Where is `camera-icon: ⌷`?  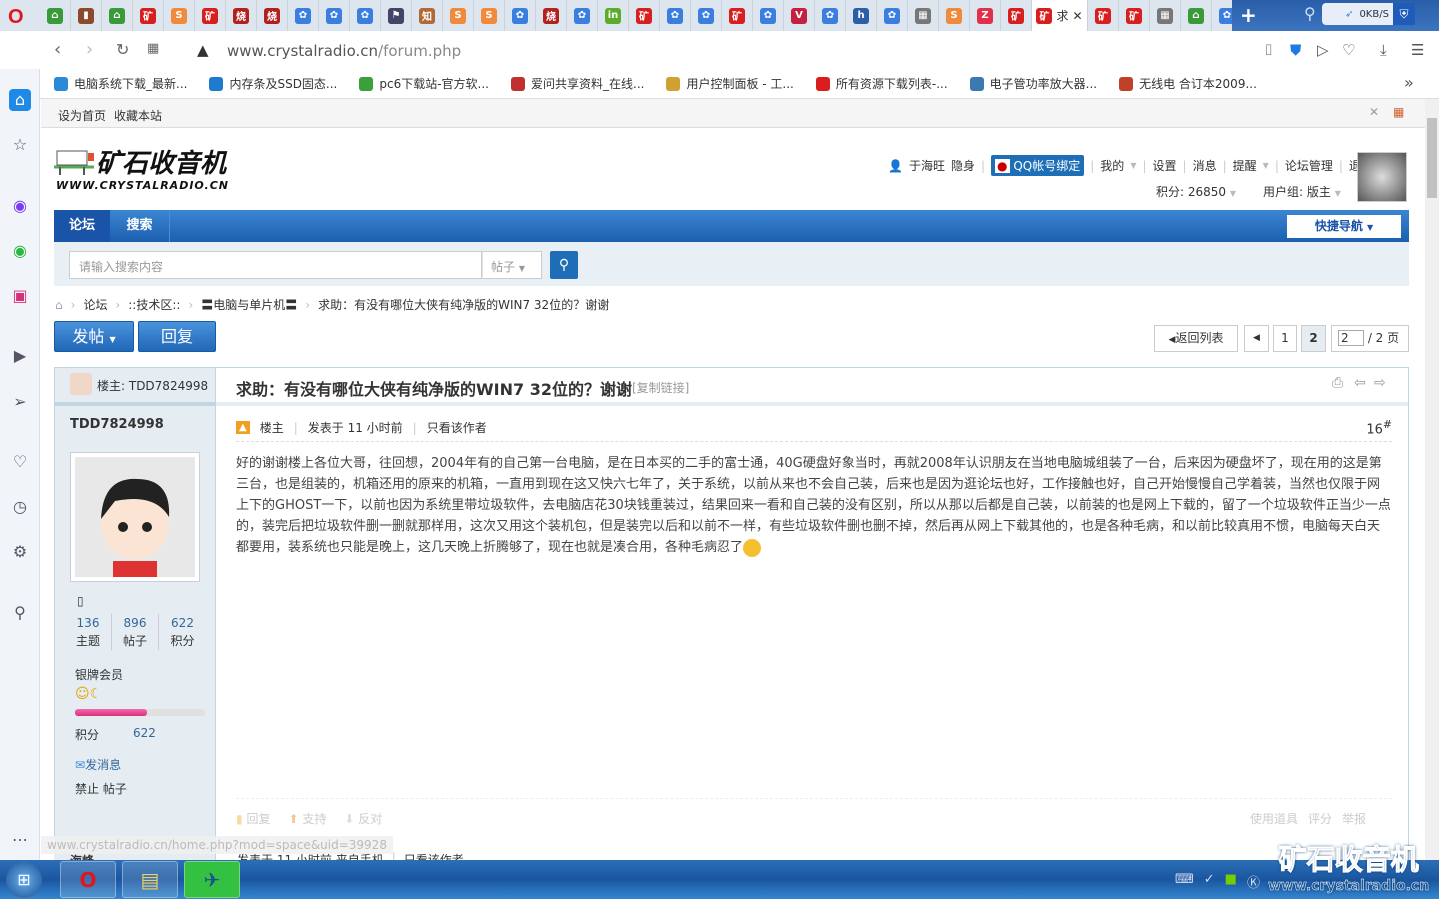
camera-icon: ⌷ is located at coordinates (1268, 50).